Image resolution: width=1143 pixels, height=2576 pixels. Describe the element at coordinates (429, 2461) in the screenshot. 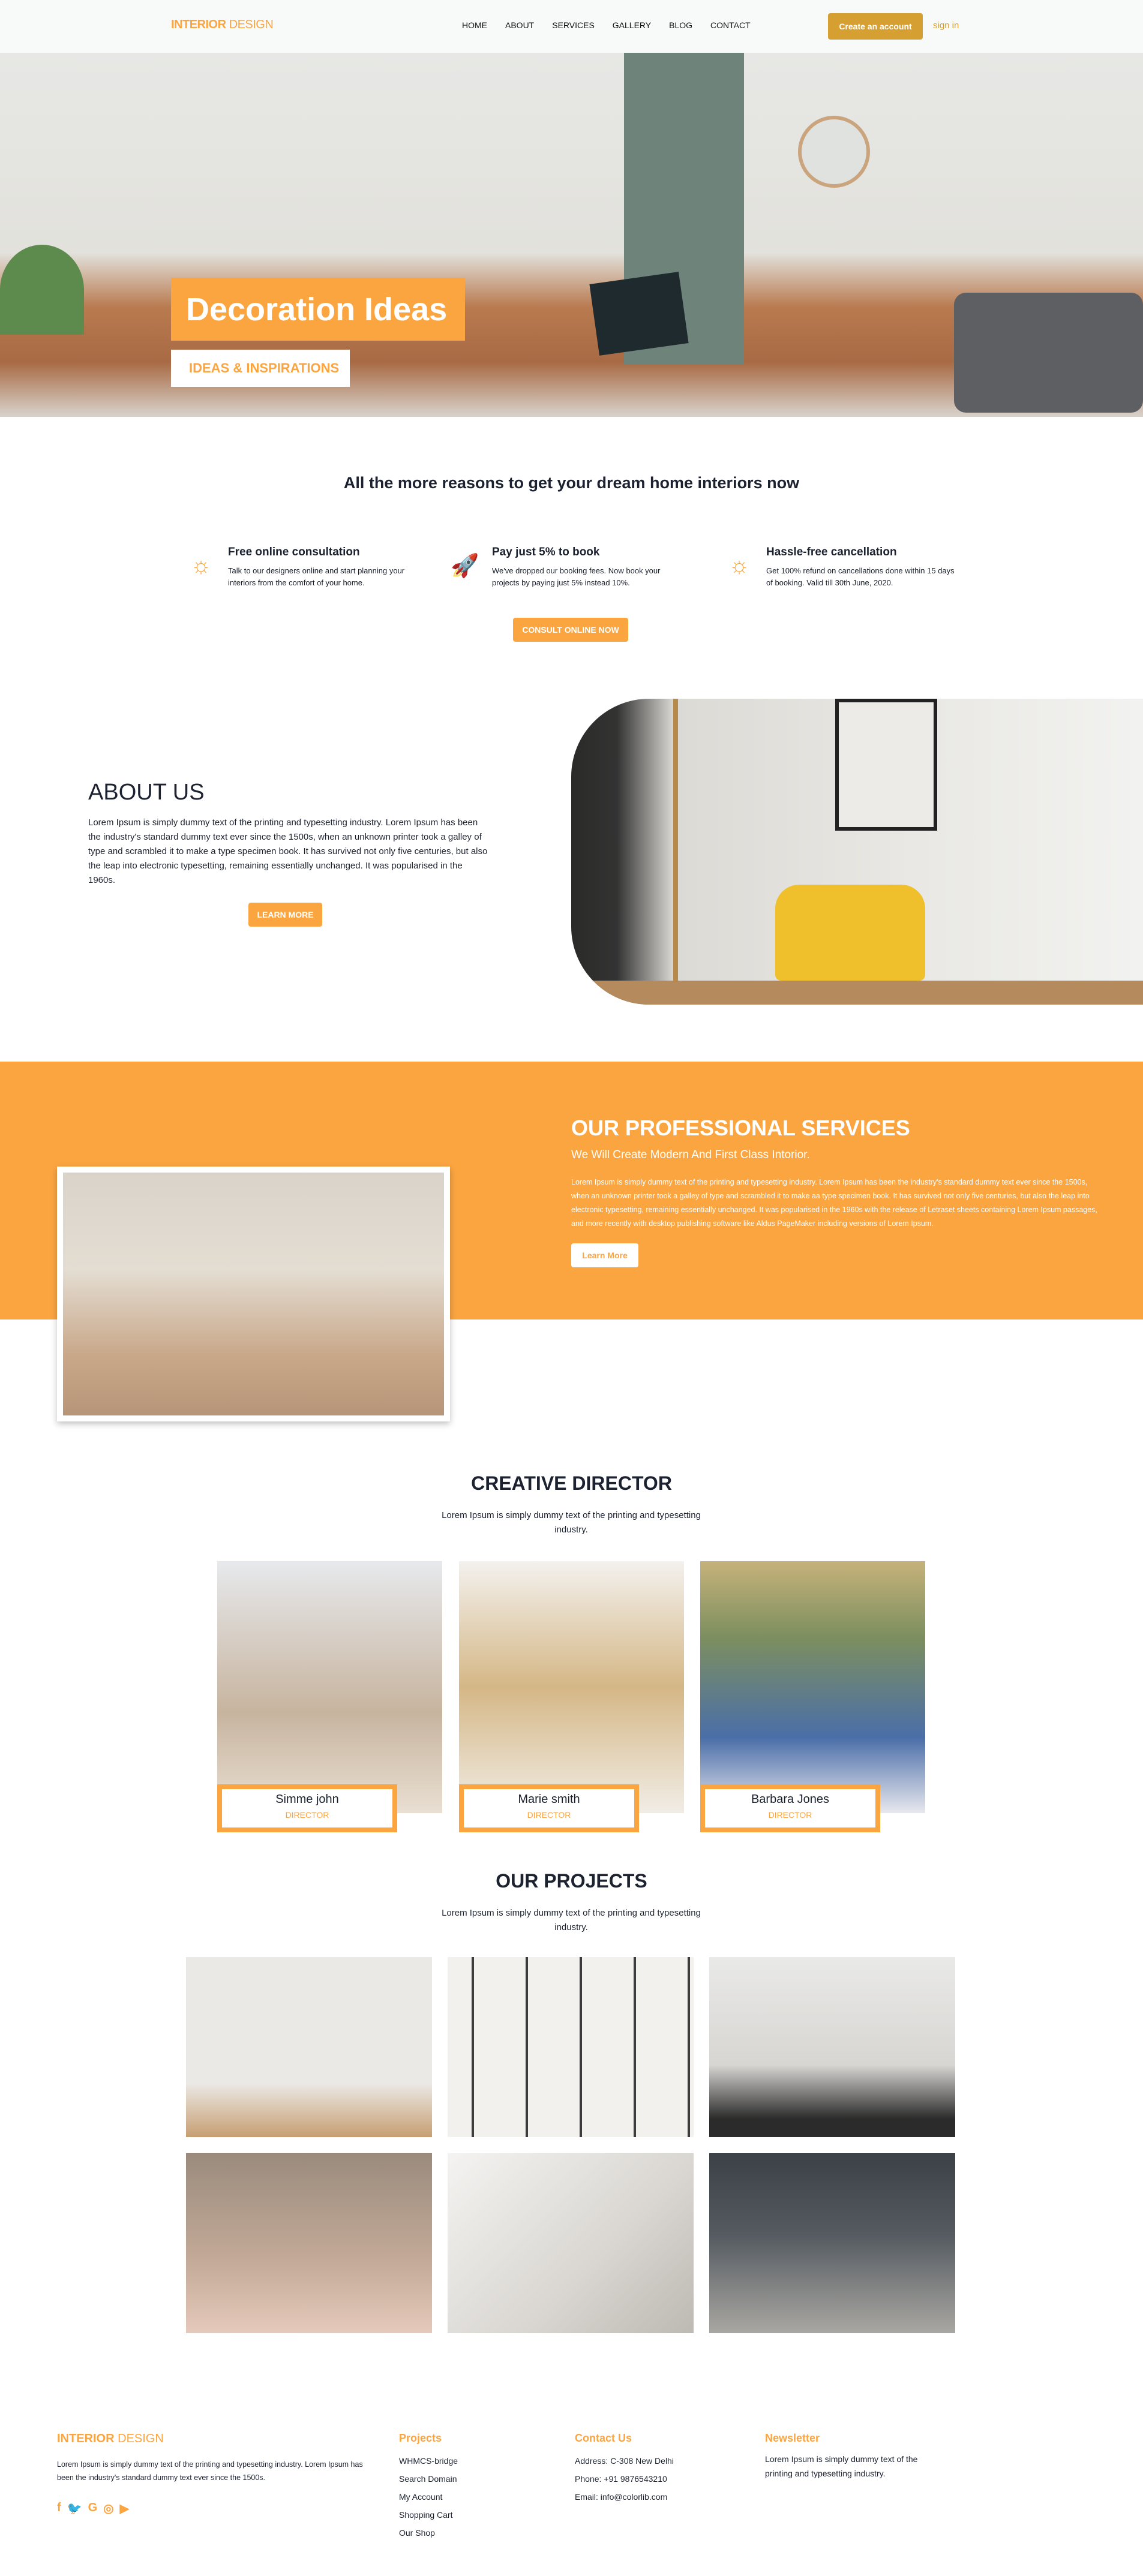

I see `footer-link: WHMCS-bridge` at that location.